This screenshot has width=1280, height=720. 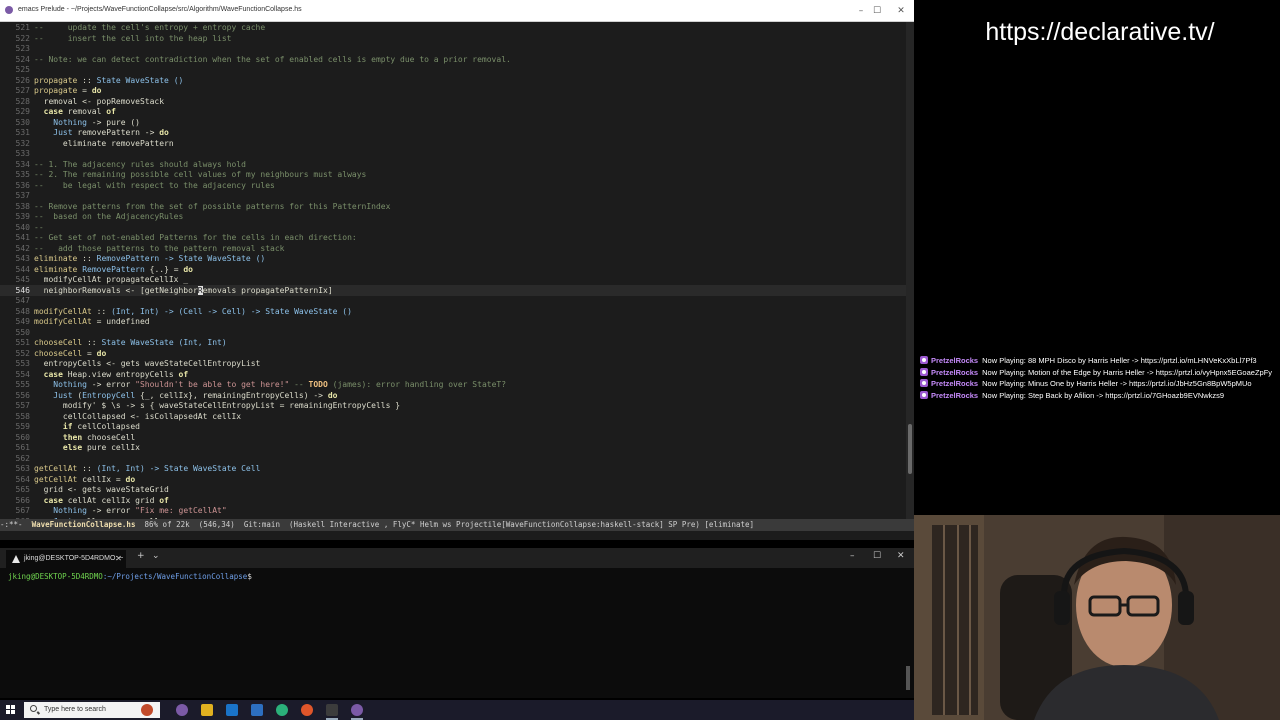 I want to click on terminal-taskbar-icon, so click(x=332, y=712).